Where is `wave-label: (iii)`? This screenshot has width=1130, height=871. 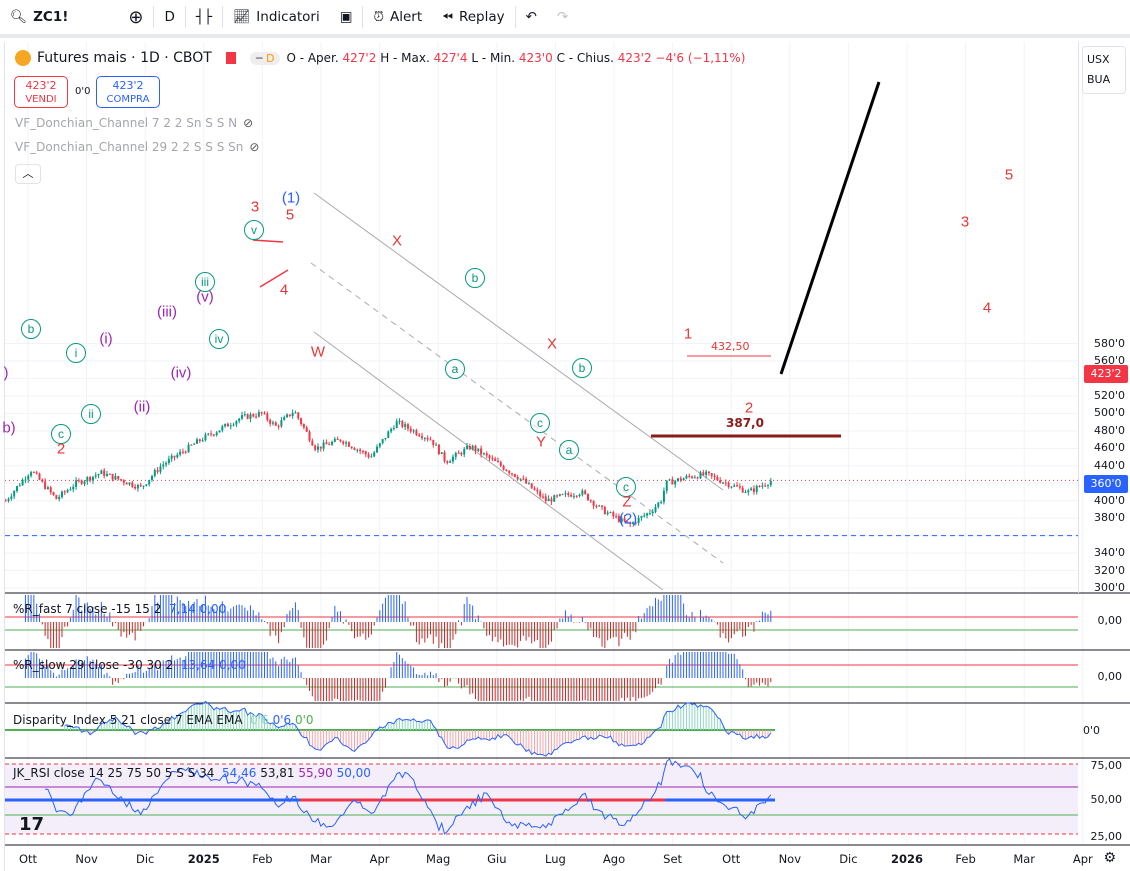 wave-label: (iii) is located at coordinates (167, 312).